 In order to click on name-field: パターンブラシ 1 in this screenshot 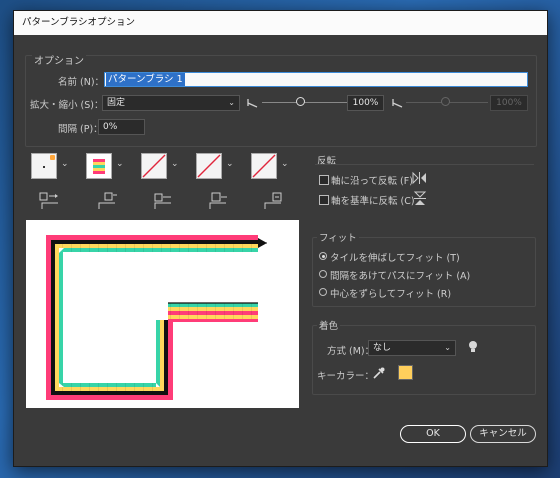, I will do `click(316, 79)`.